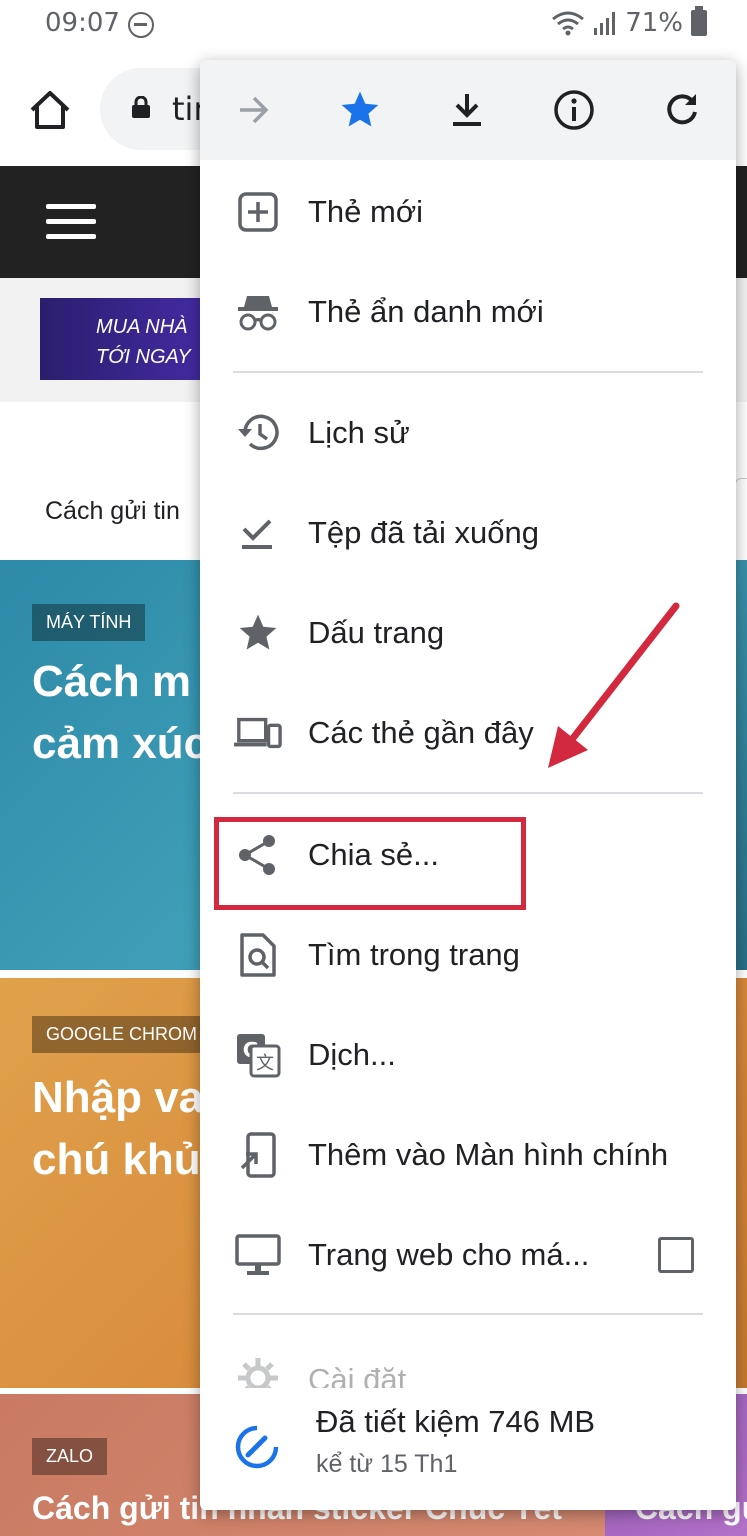 The image size is (747, 1536). I want to click on menu-item-label: Lịch sử, so click(359, 432).